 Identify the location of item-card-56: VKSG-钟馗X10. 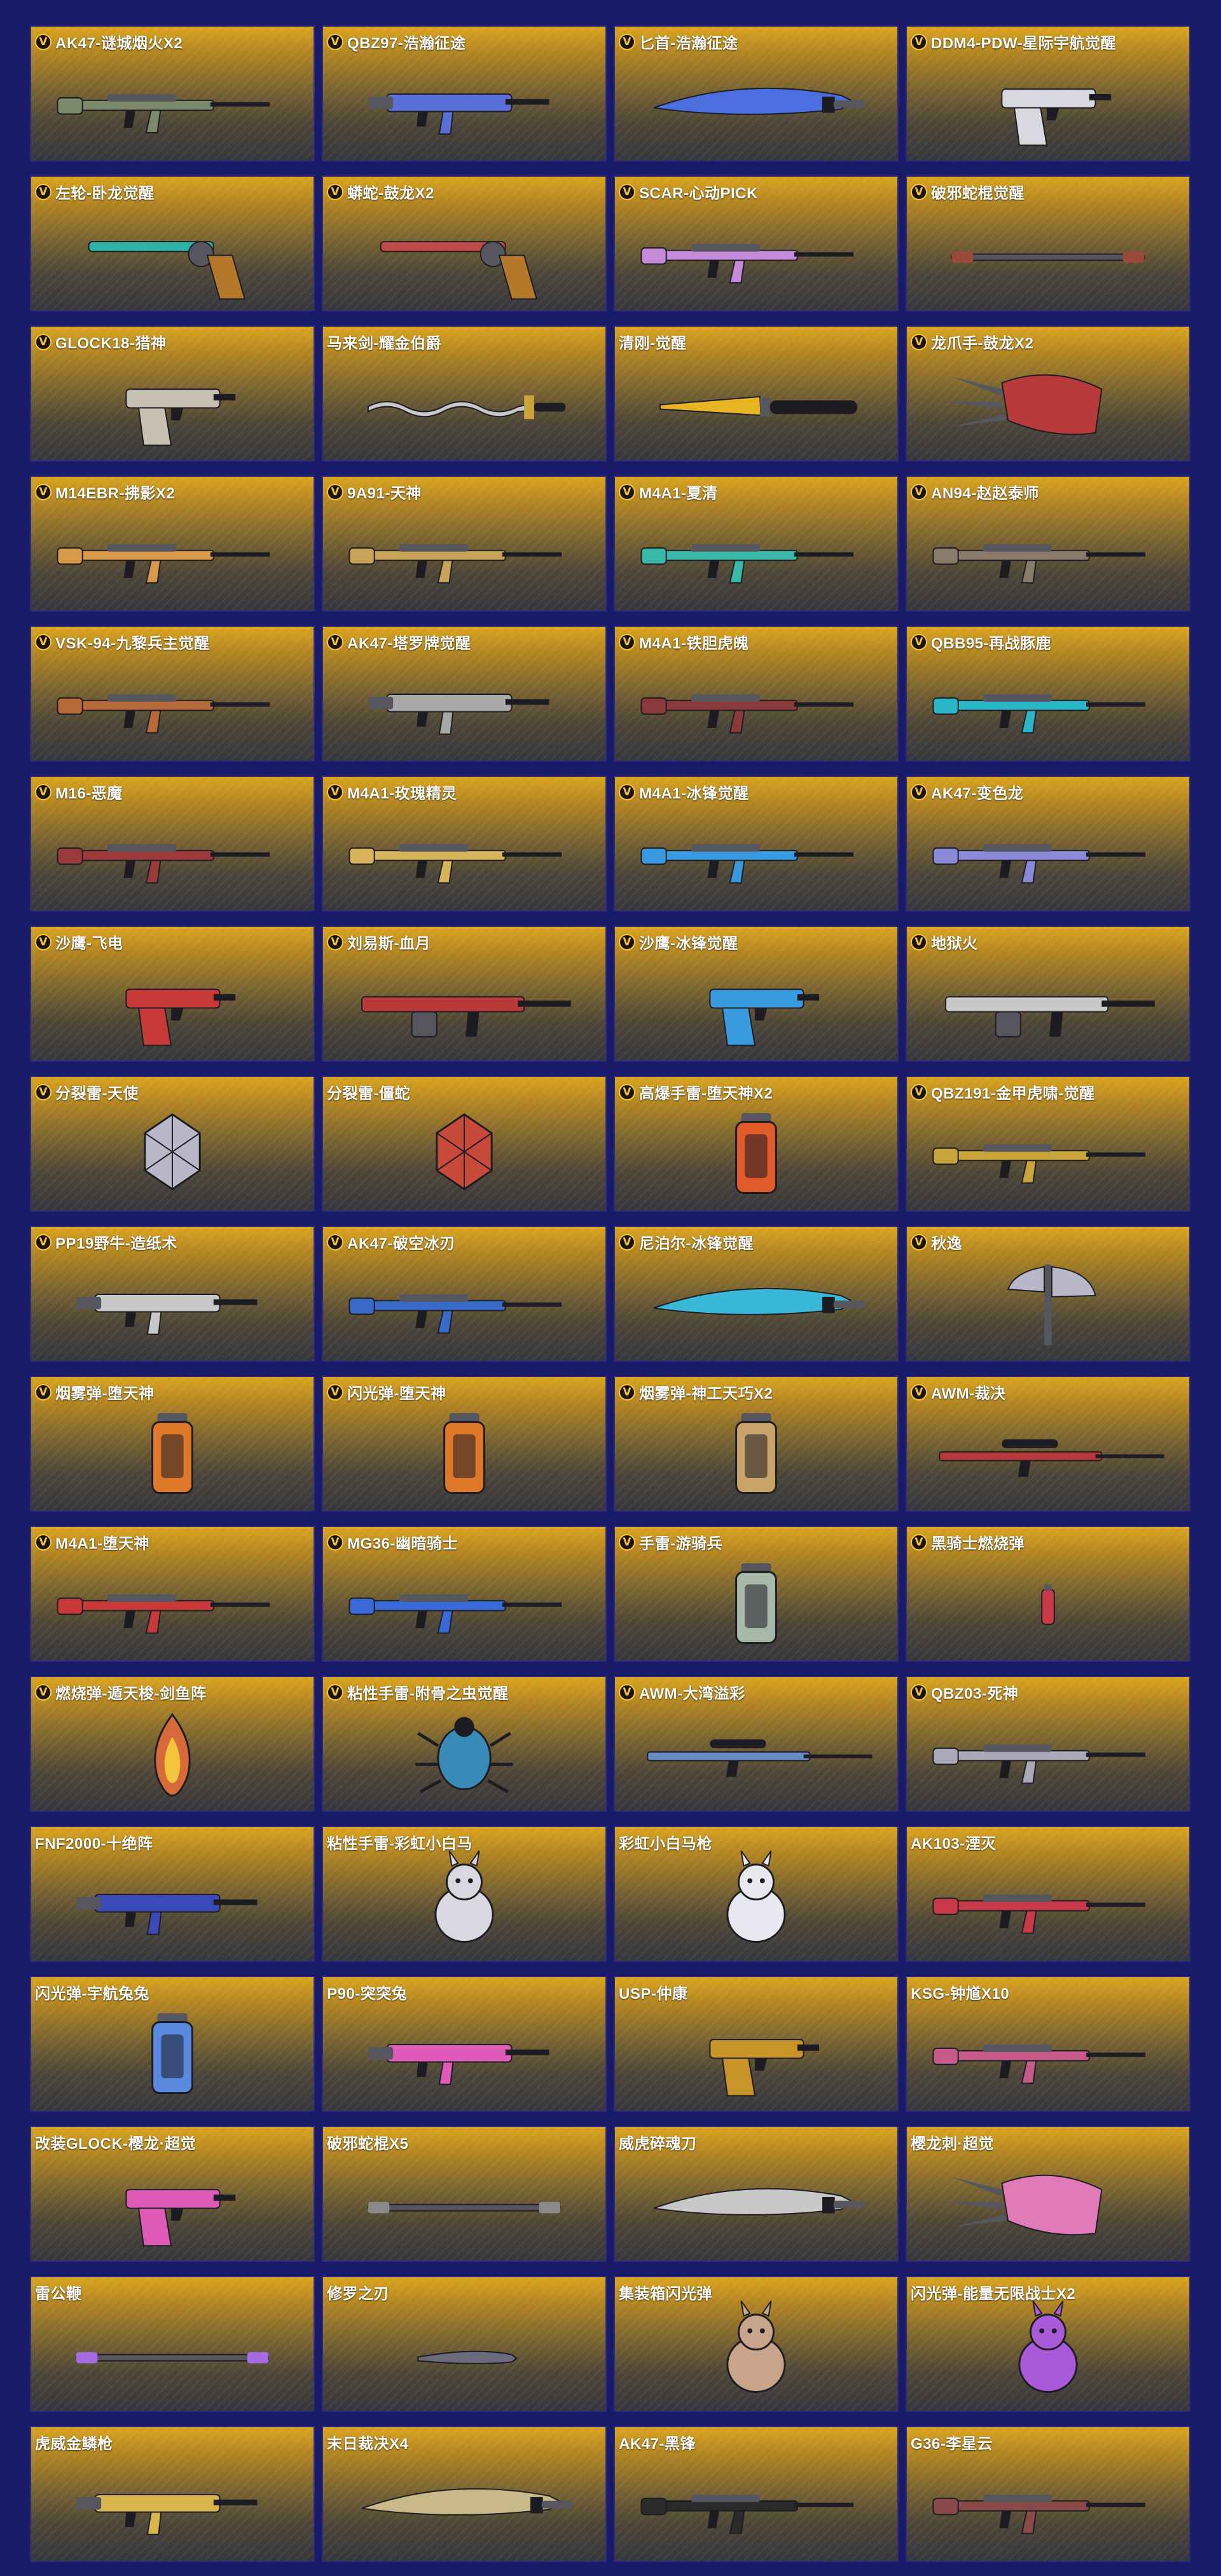
(1048, 2044).